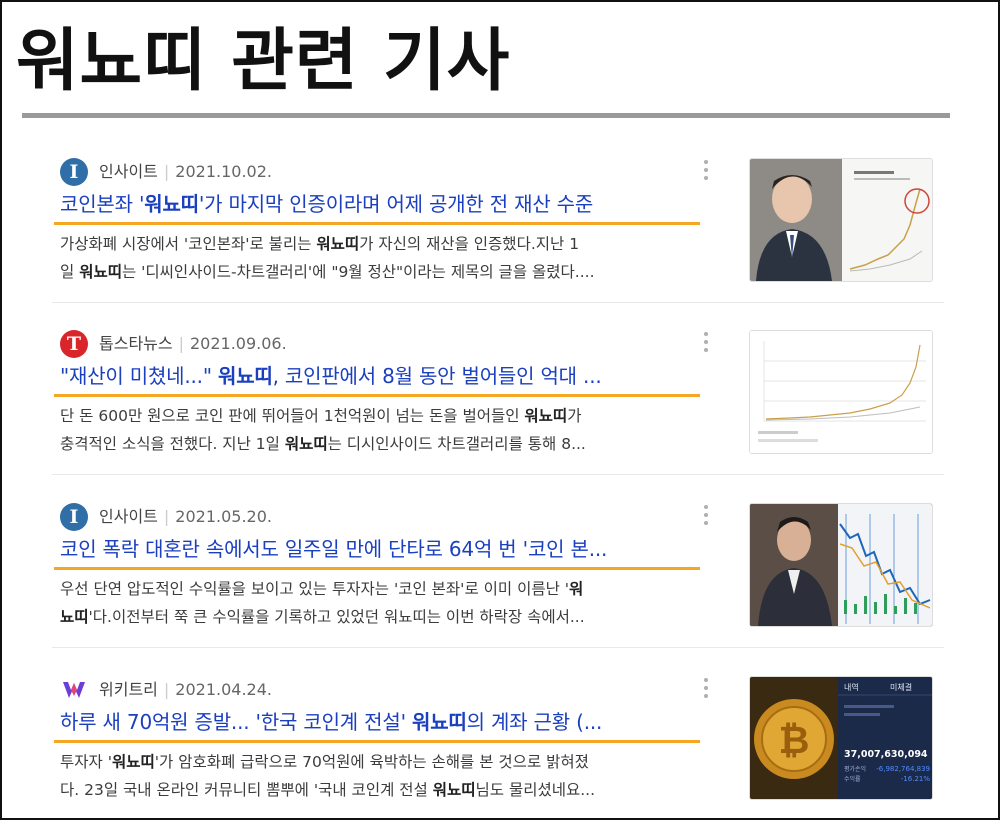  Describe the element at coordinates (841, 565) in the screenshot. I see `trader-with-stock-chart-thumbnail` at that location.